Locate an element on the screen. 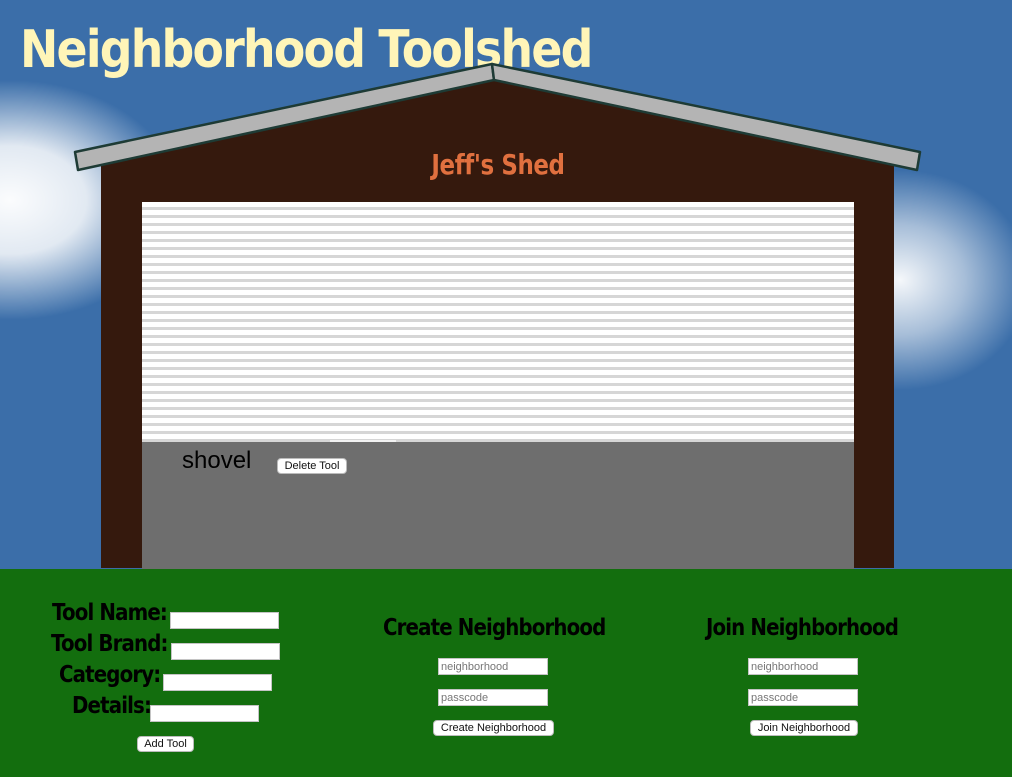 The height and width of the screenshot is (777, 1012). create-neighborhood-button: Create Neighborhood is located at coordinates (493, 728).